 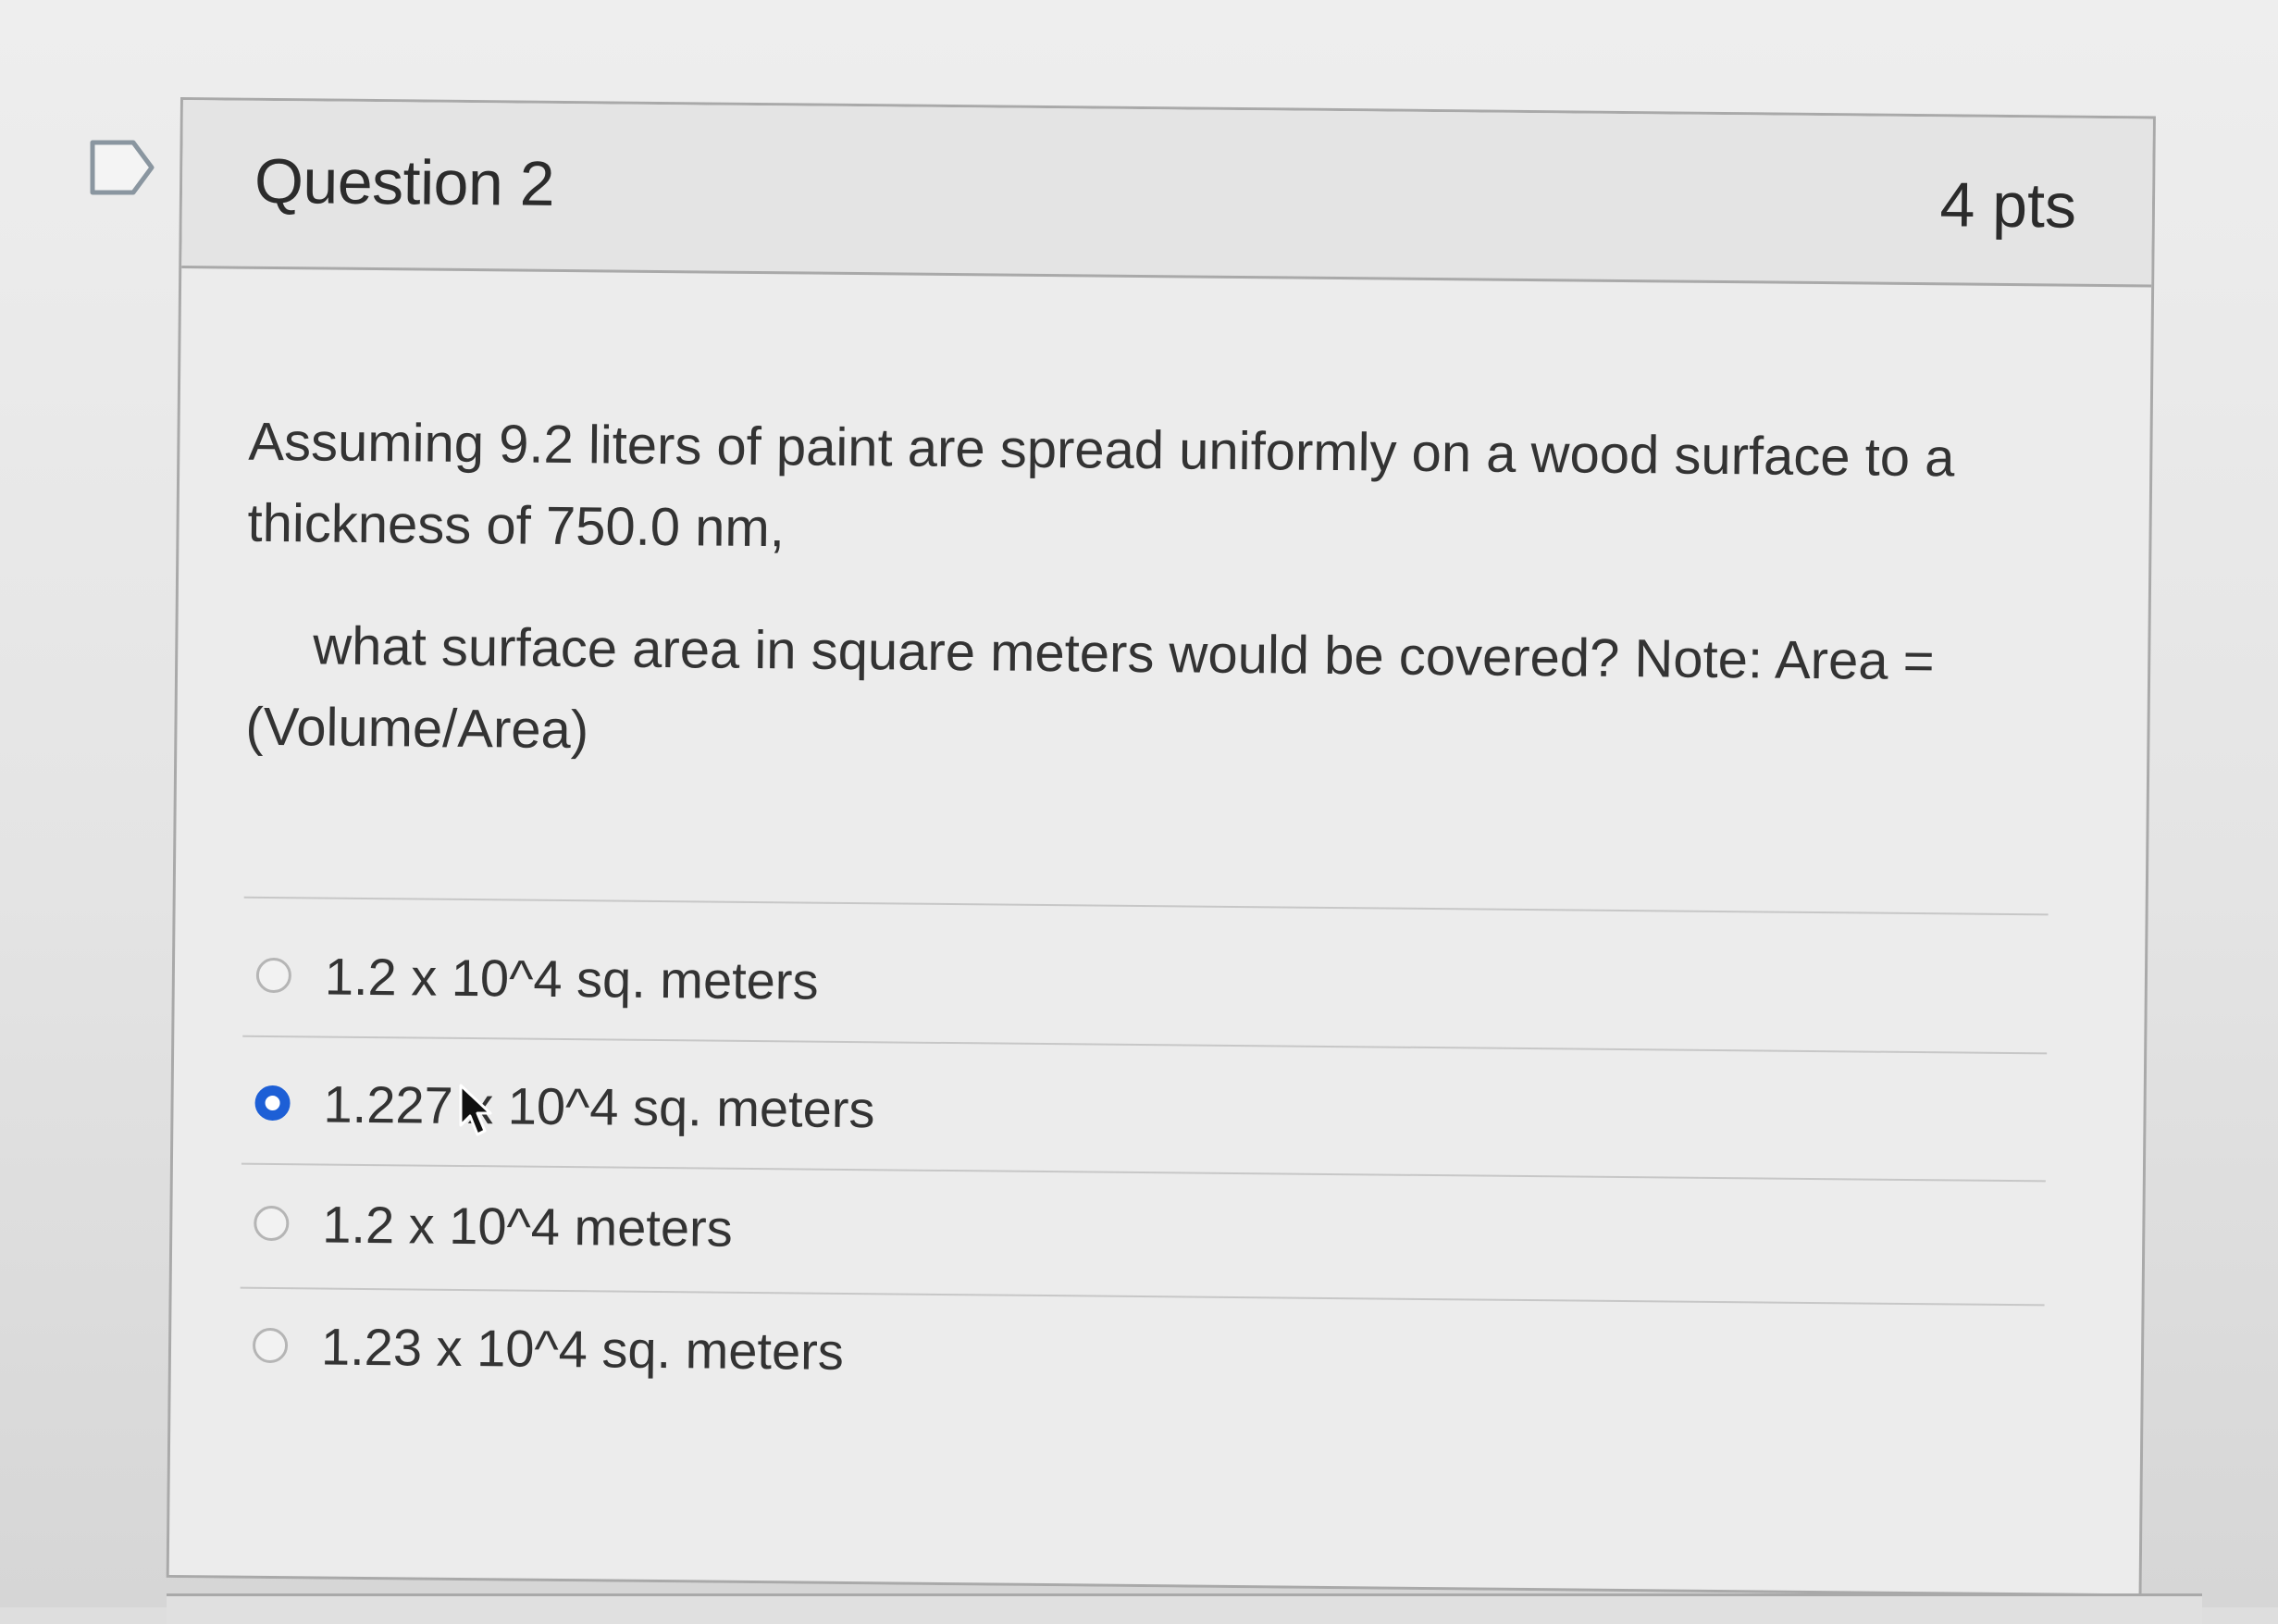 I want to click on radio-button-selected, so click(x=272, y=1103).